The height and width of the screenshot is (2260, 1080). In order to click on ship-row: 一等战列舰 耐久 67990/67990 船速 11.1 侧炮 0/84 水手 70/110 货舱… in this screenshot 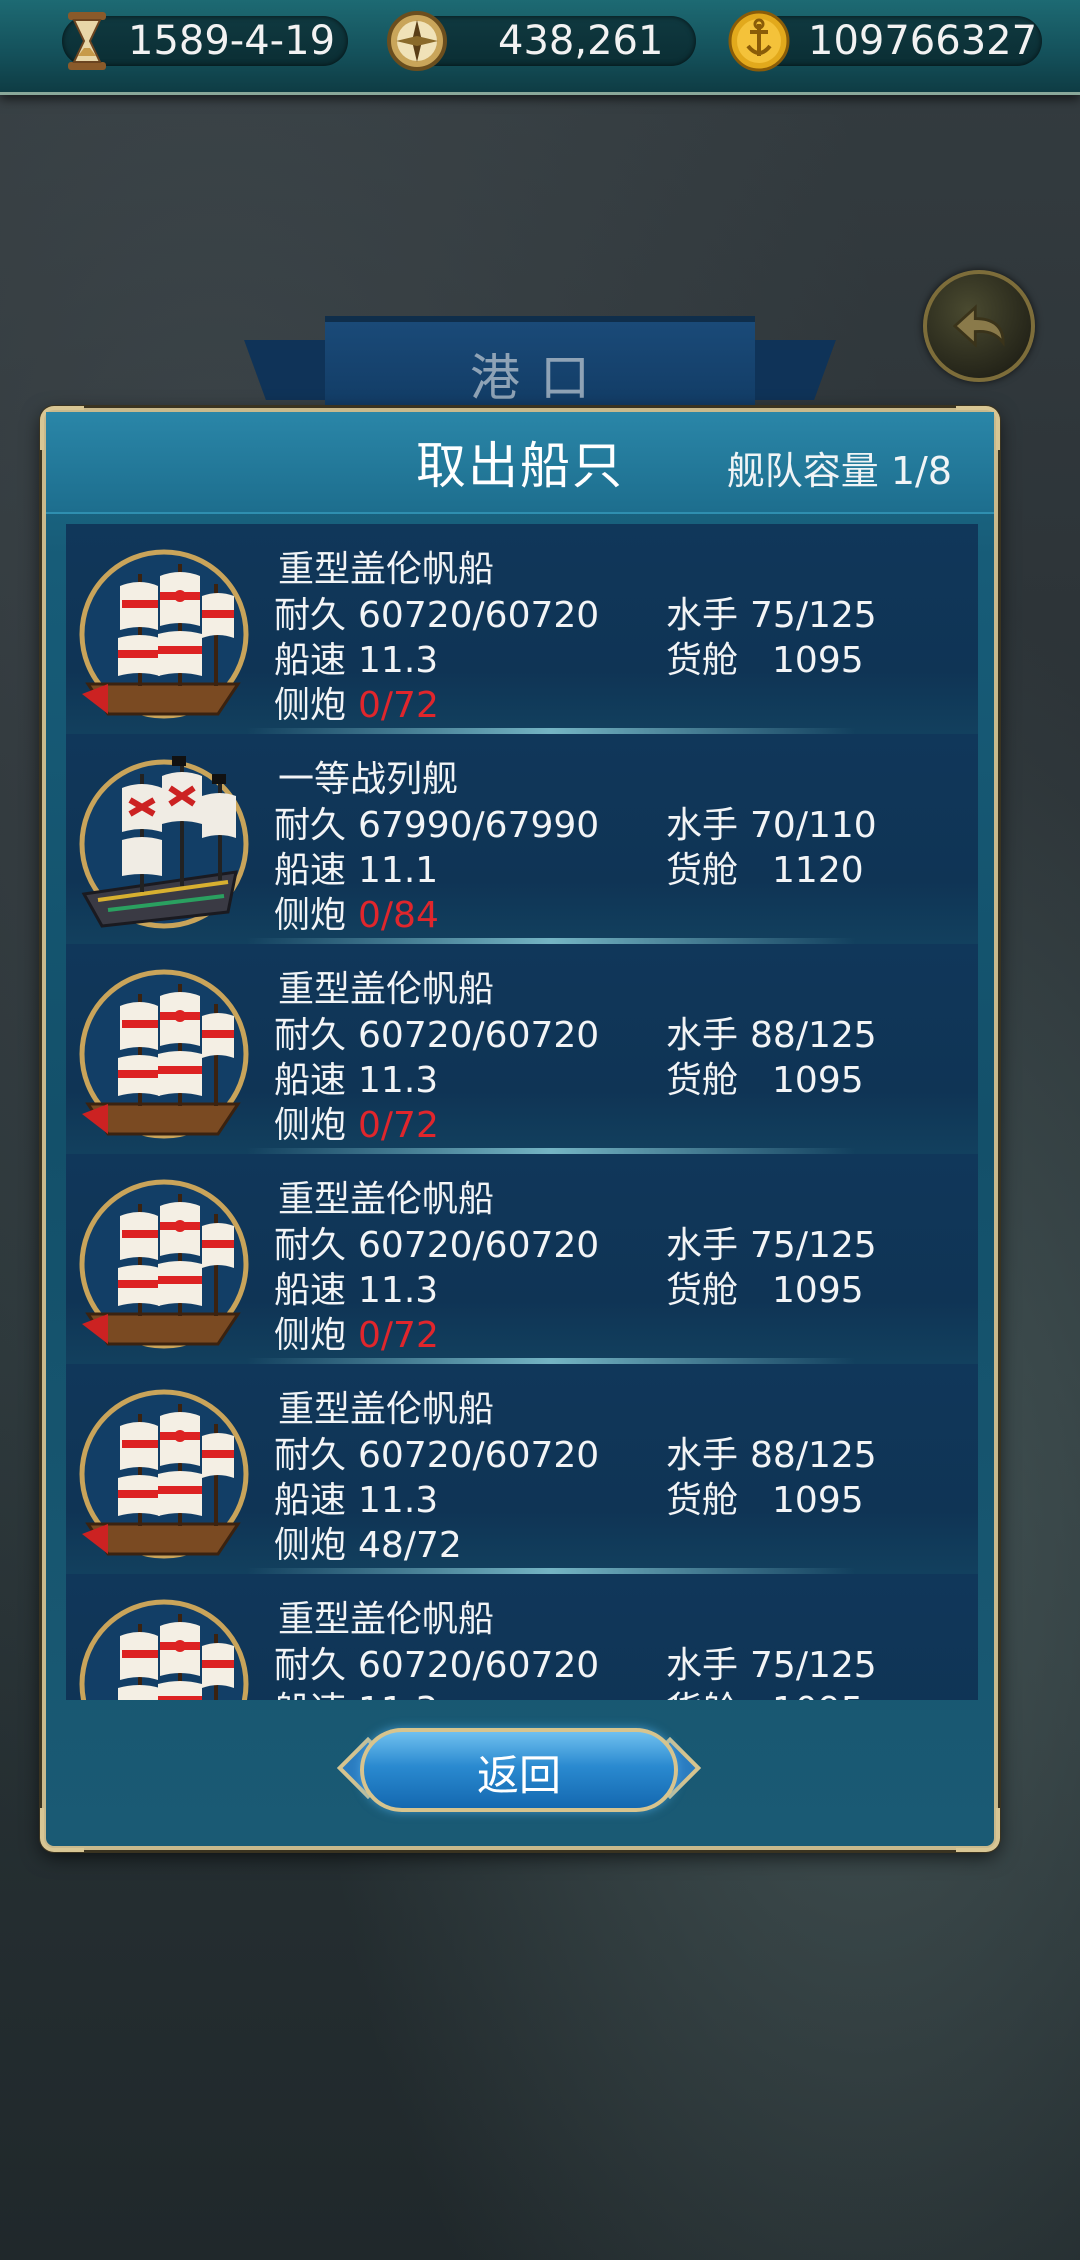, I will do `click(522, 839)`.